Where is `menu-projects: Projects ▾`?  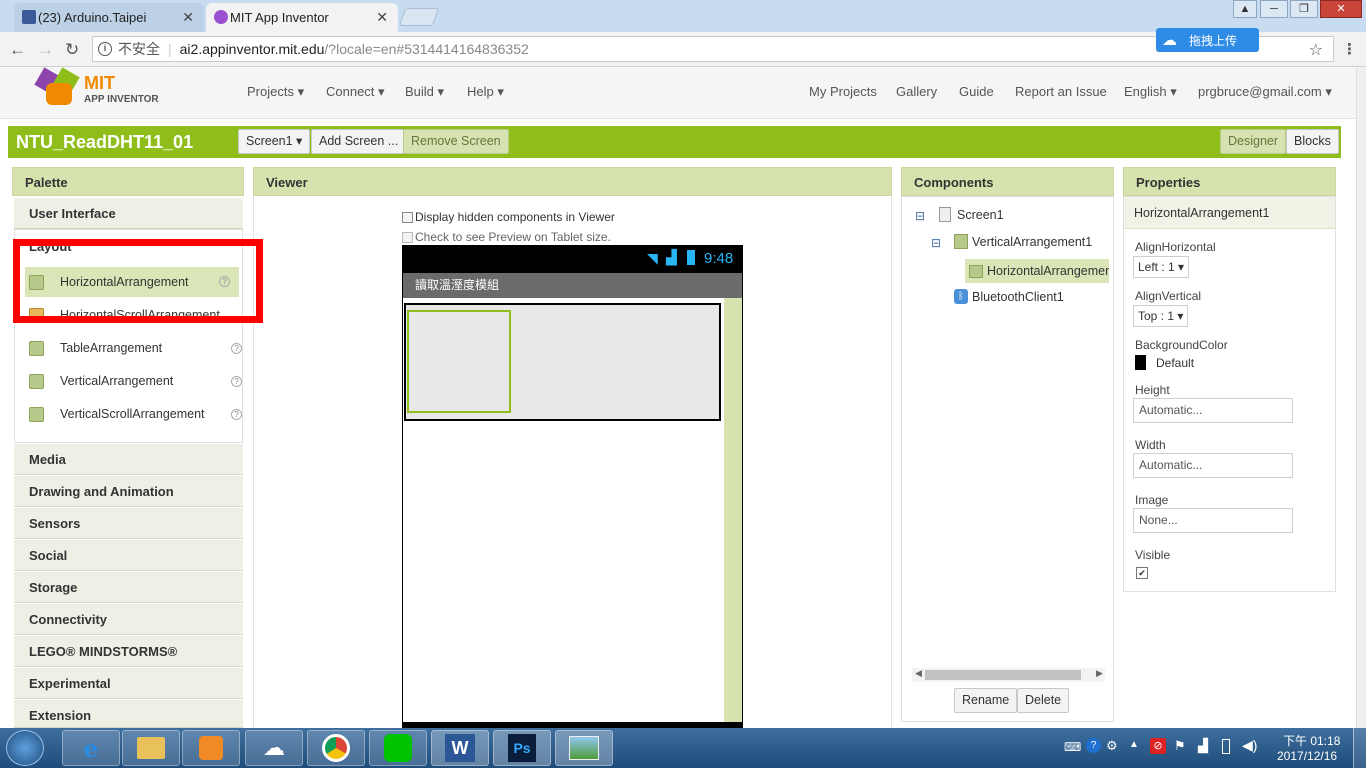 menu-projects: Projects ▾ is located at coordinates (275, 92).